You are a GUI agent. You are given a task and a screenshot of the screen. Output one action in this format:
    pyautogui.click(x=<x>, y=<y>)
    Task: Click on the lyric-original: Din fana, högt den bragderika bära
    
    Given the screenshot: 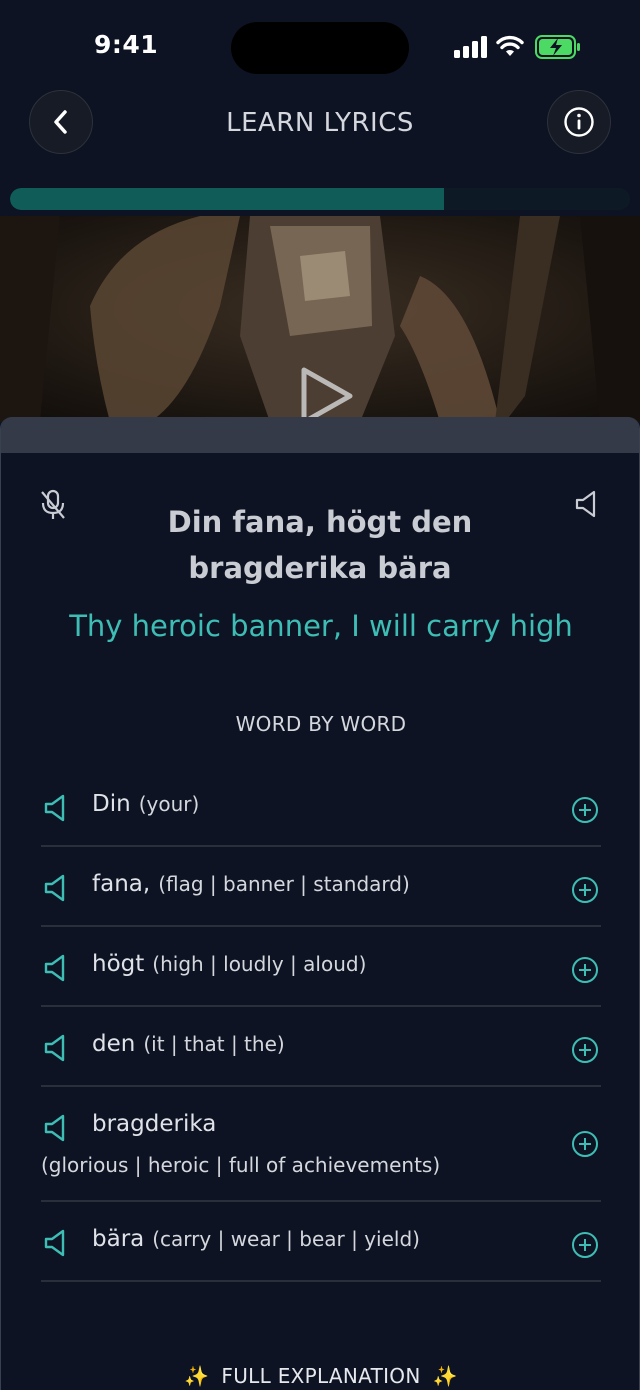 What is the action you would take?
    pyautogui.click(x=320, y=545)
    